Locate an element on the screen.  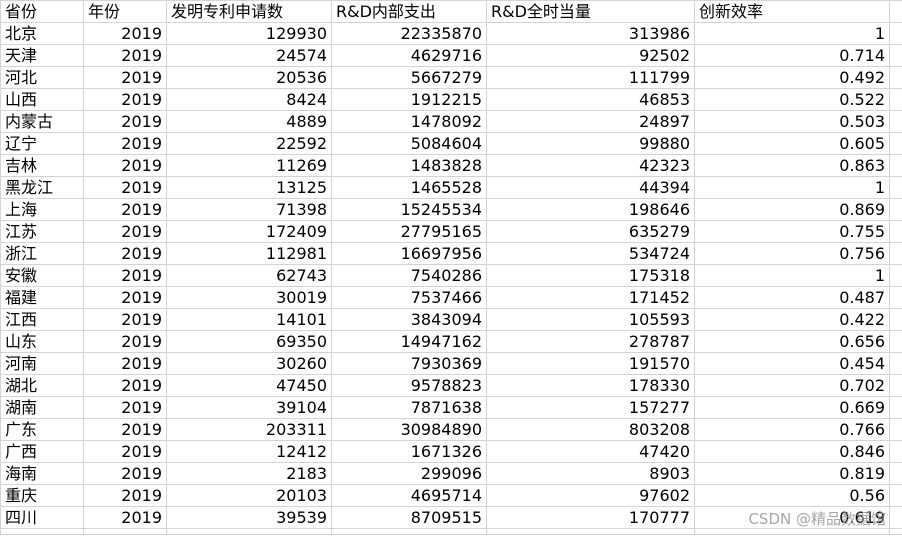
cell-rd-expenditure: 1465528 is located at coordinates (409, 187).